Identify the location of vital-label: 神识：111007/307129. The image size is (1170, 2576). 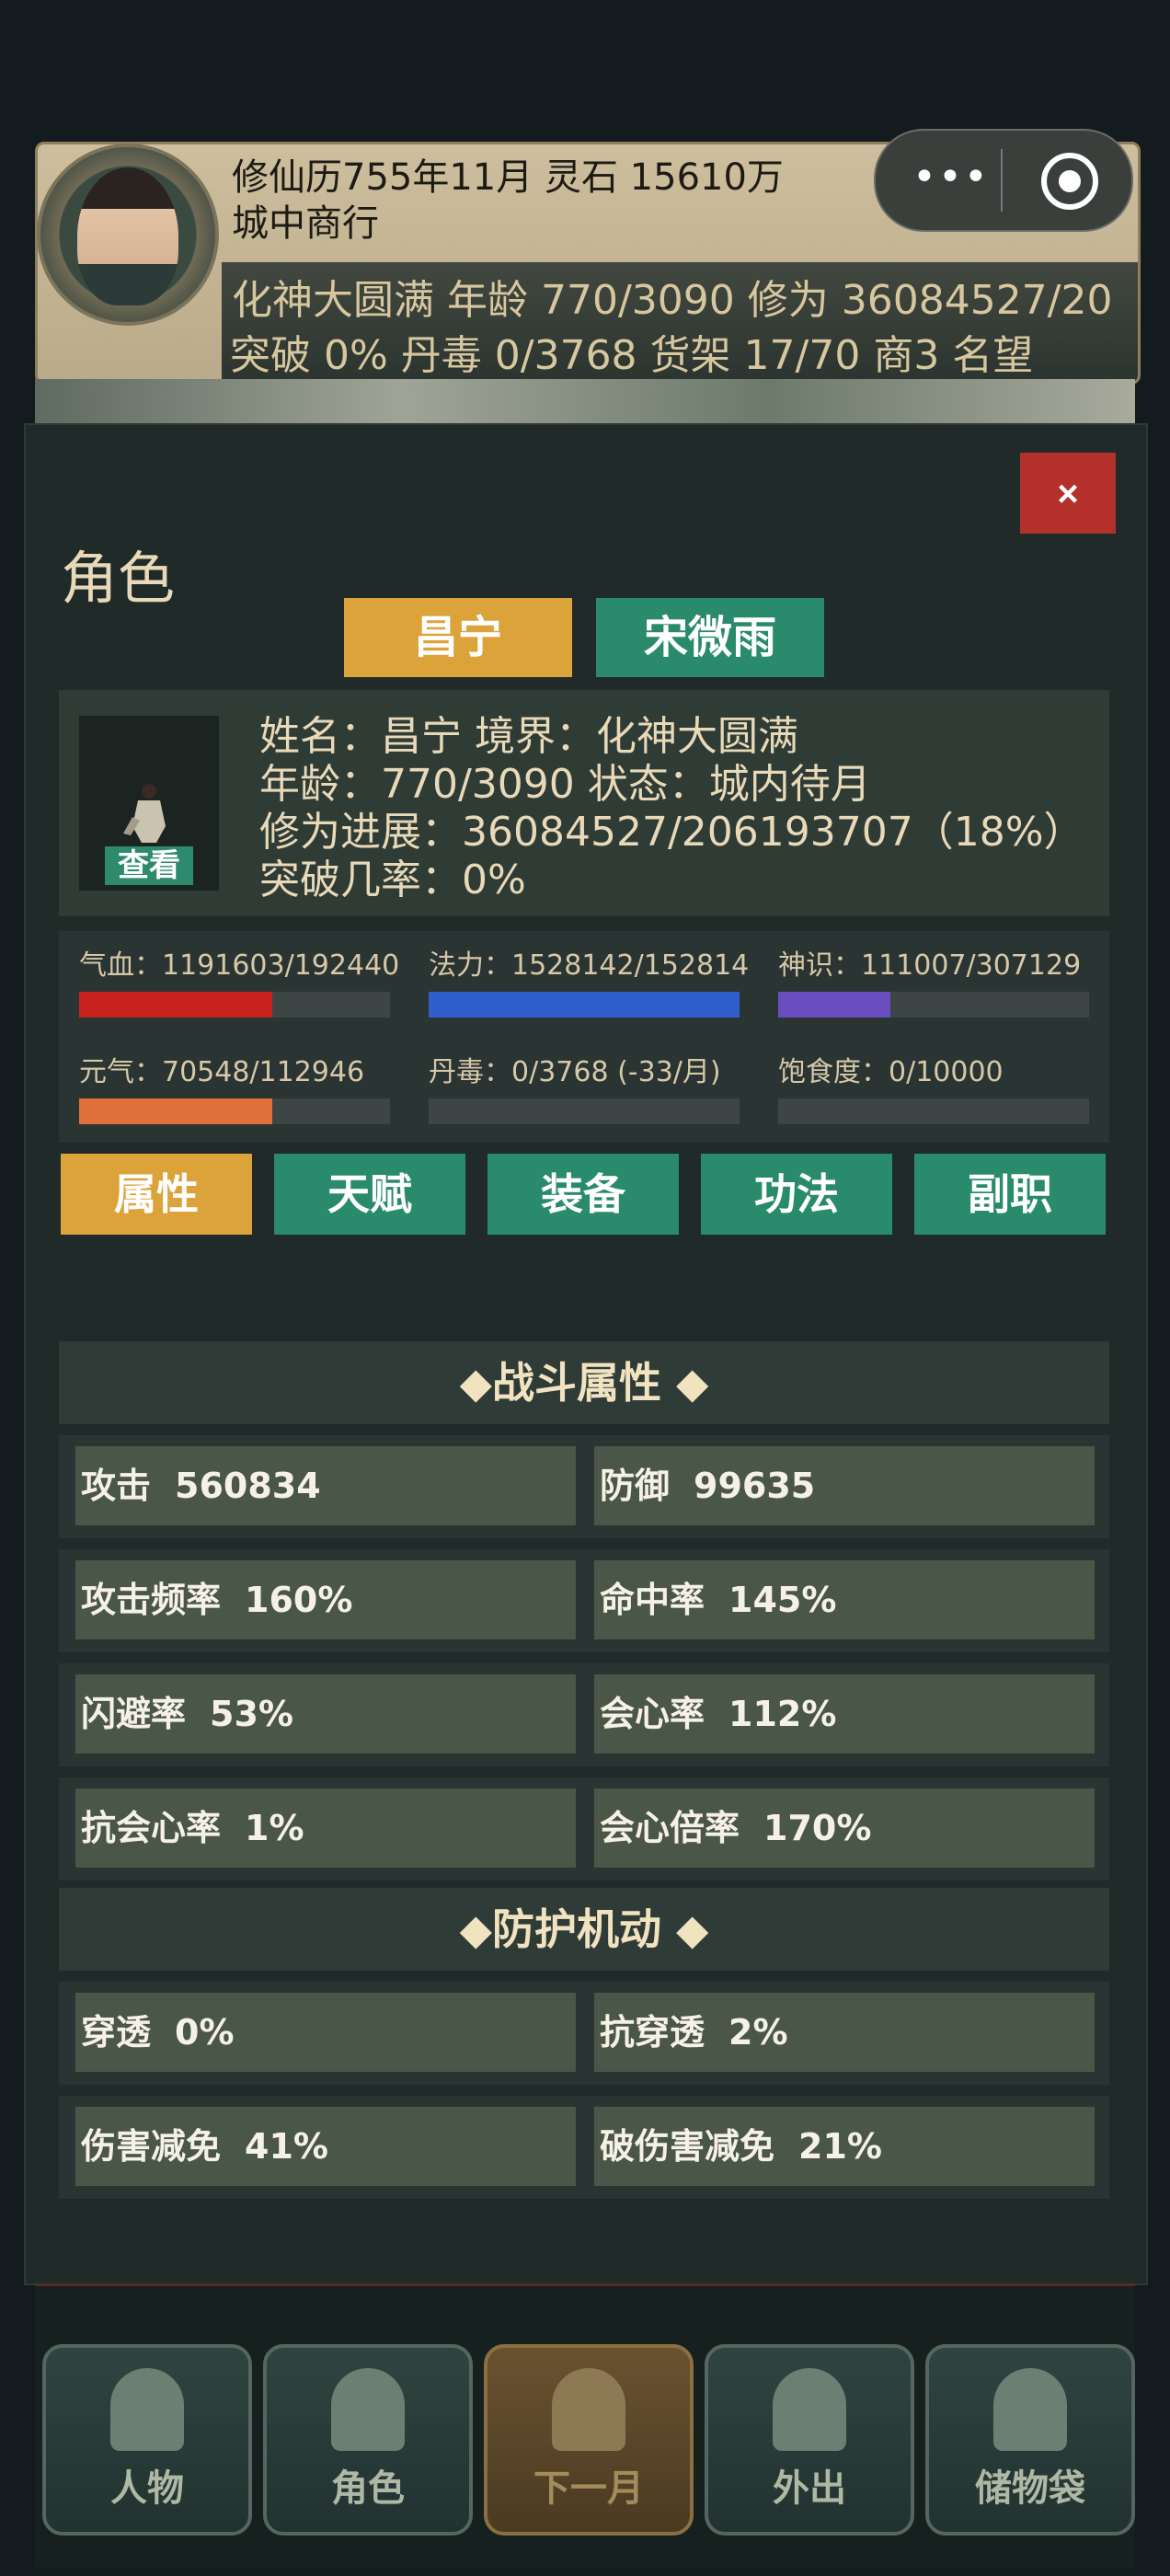
(930, 965).